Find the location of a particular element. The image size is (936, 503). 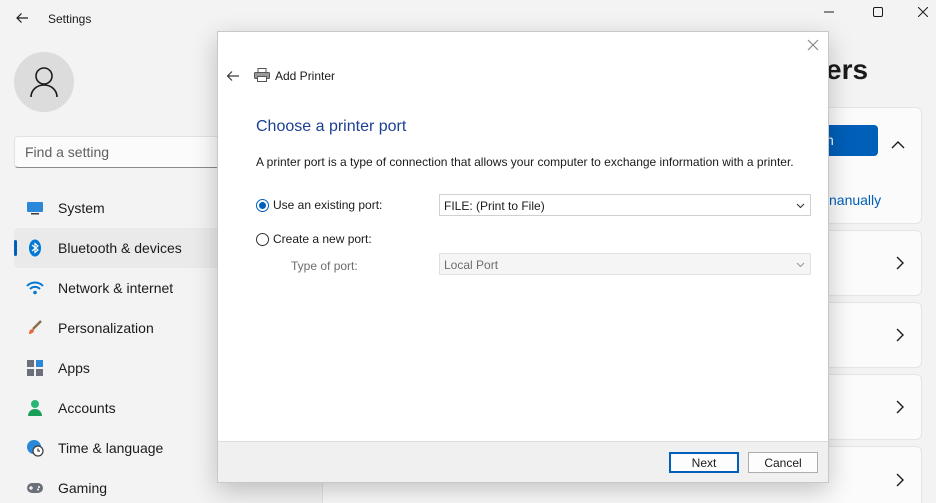

maximize-button is located at coordinates (878, 12).